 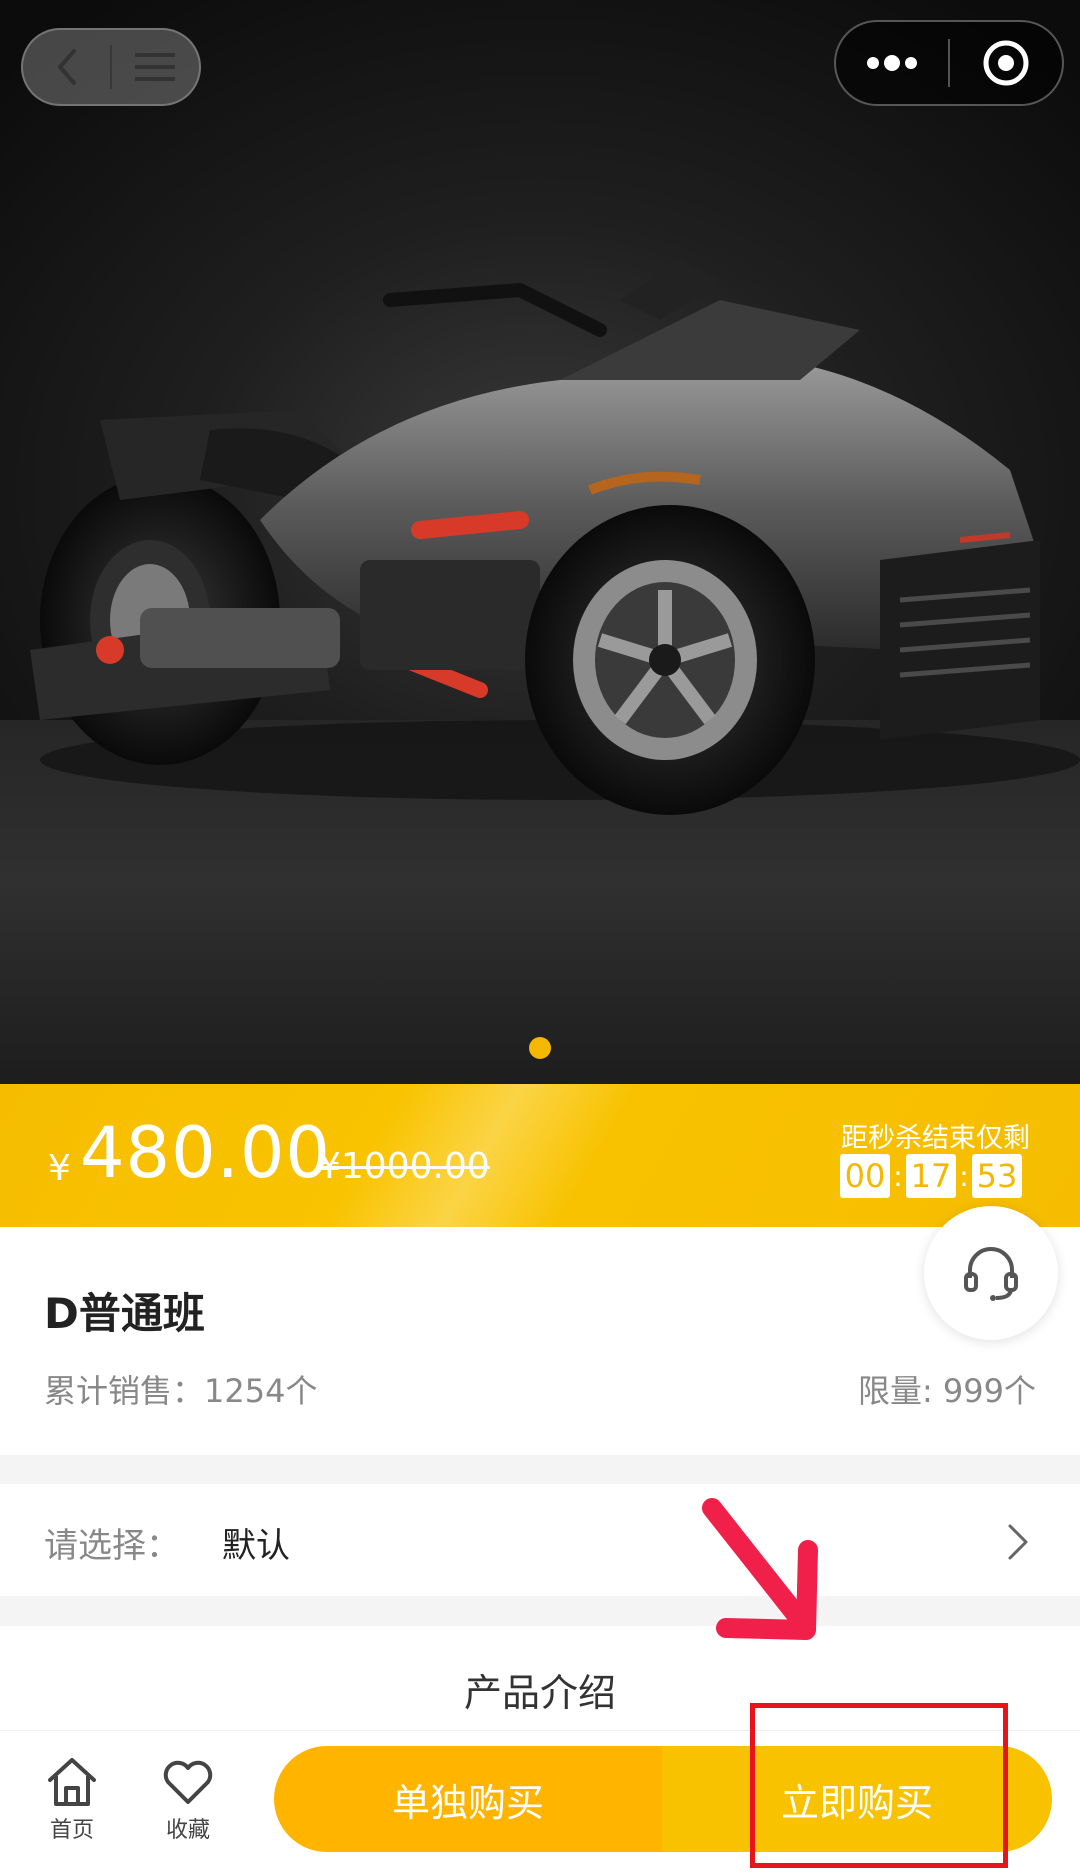 I want to click on more-button, so click(x=892, y=63).